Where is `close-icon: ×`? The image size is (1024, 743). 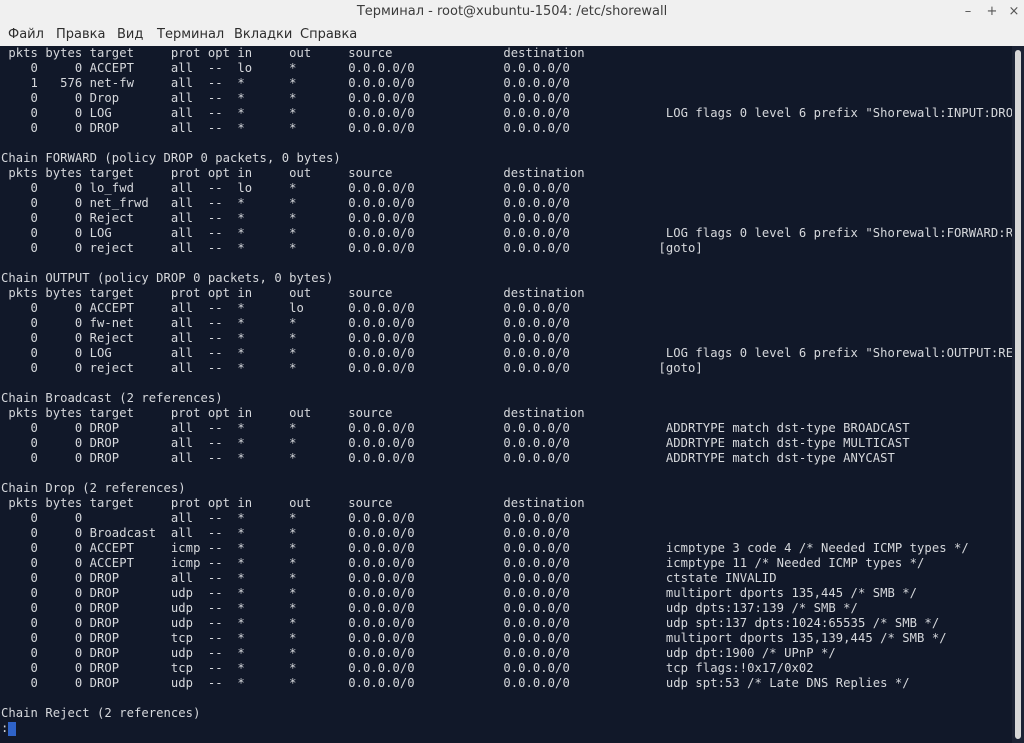
close-icon: × is located at coordinates (1014, 12).